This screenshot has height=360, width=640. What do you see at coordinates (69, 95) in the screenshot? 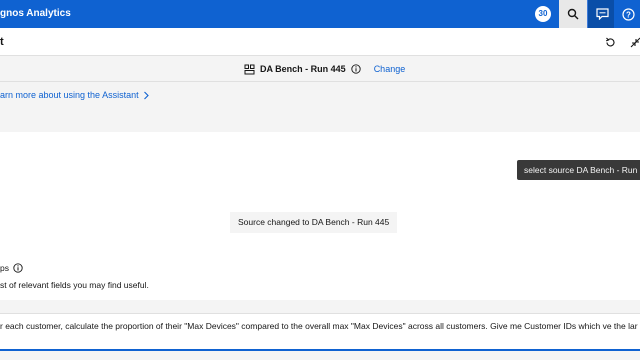
I see `learn-more-label: arn more about using the Assistant` at bounding box center [69, 95].